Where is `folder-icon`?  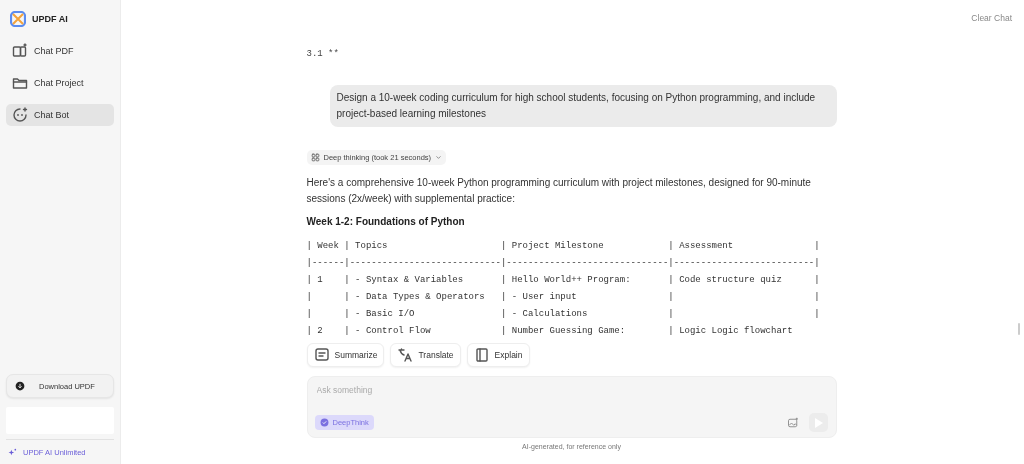 folder-icon is located at coordinates (20, 83).